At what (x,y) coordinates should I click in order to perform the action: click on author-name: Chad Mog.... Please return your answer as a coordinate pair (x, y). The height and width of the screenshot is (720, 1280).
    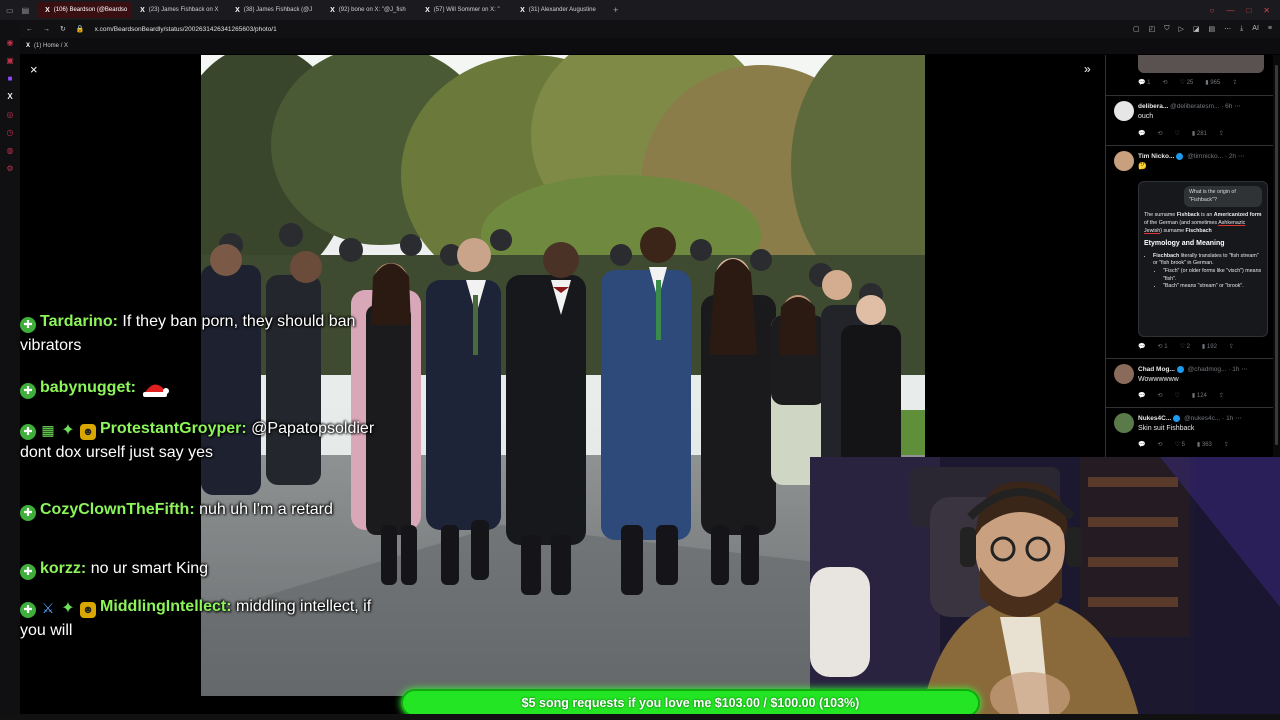
    Looking at the image, I should click on (1156, 369).